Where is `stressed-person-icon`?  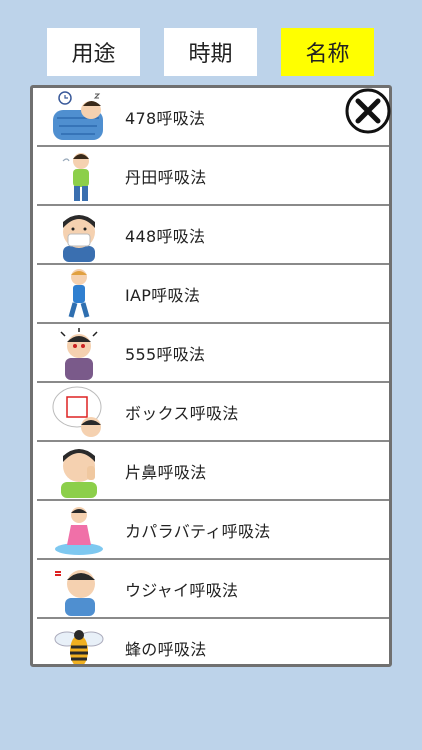 stressed-person-icon is located at coordinates (79, 354).